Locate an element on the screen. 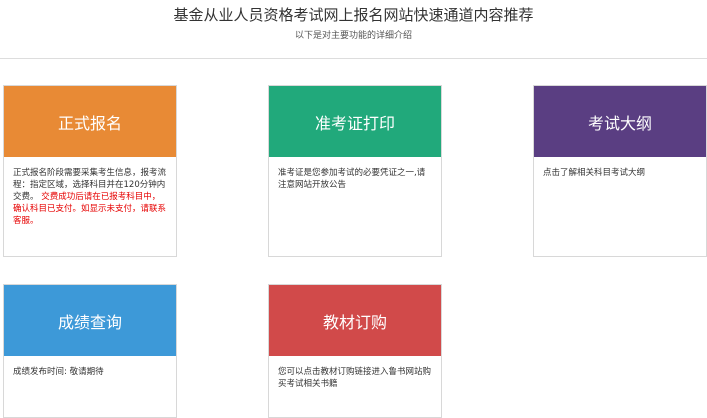 Image resolution: width=707 pixels, height=418 pixels. syllabus-card-body: 点击了解相关科目考试大纲 is located at coordinates (620, 168).